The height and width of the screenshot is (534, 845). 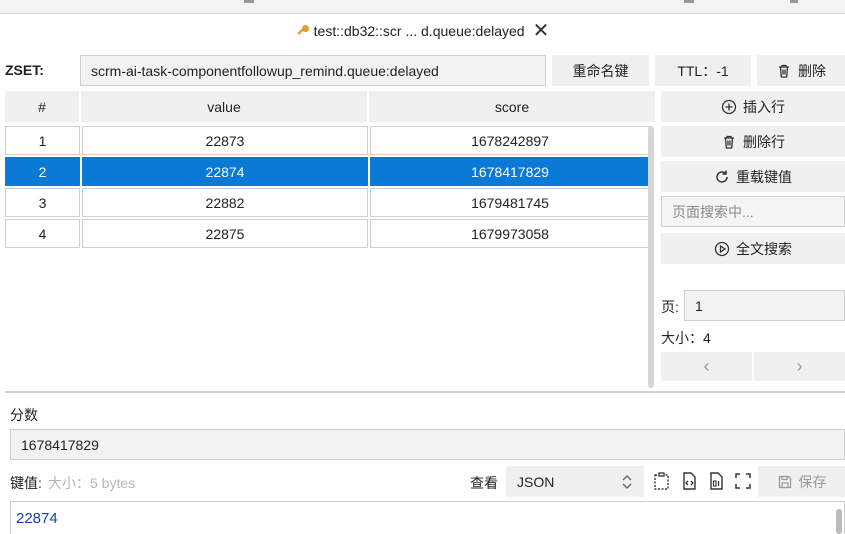 What do you see at coordinates (541, 31) in the screenshot?
I see `close-tab-icon: ✕` at bounding box center [541, 31].